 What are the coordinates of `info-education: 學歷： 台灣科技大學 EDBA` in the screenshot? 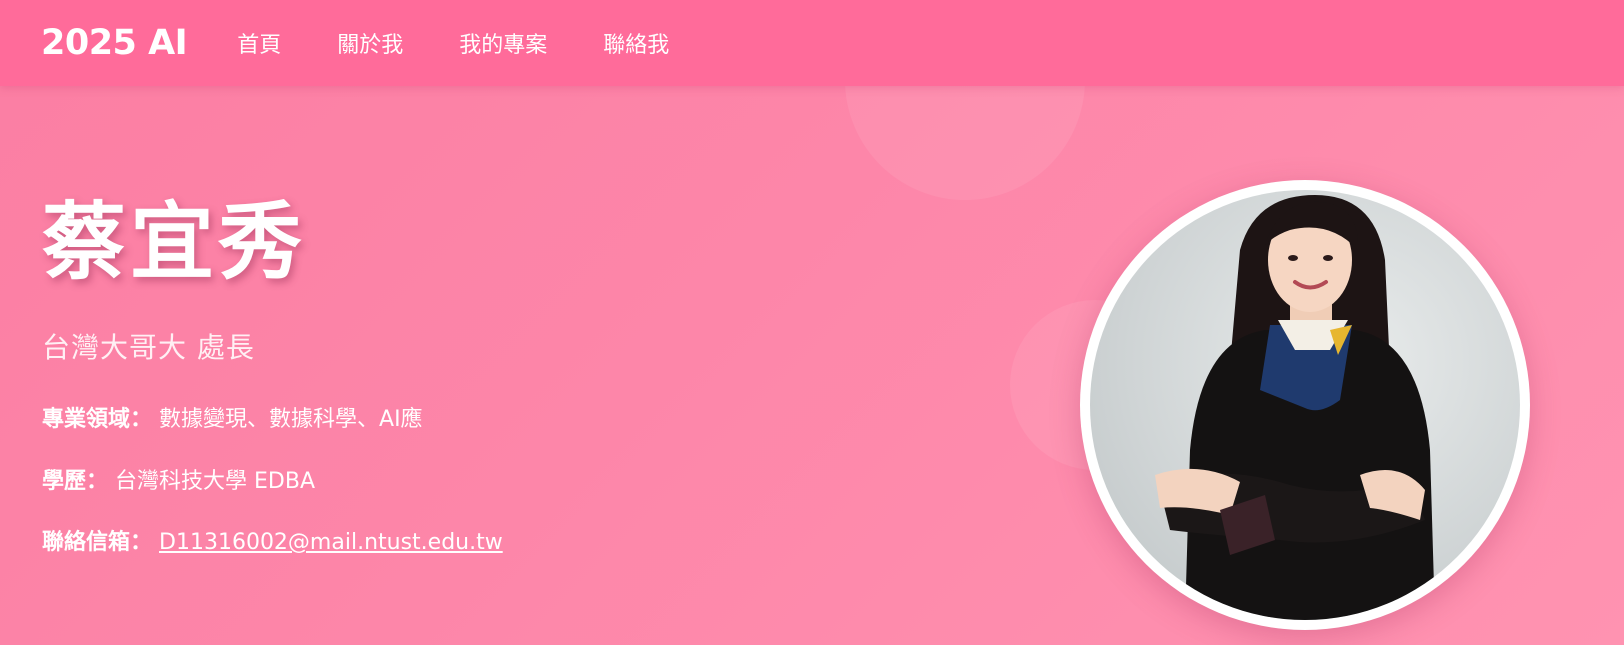 It's located at (178, 482).